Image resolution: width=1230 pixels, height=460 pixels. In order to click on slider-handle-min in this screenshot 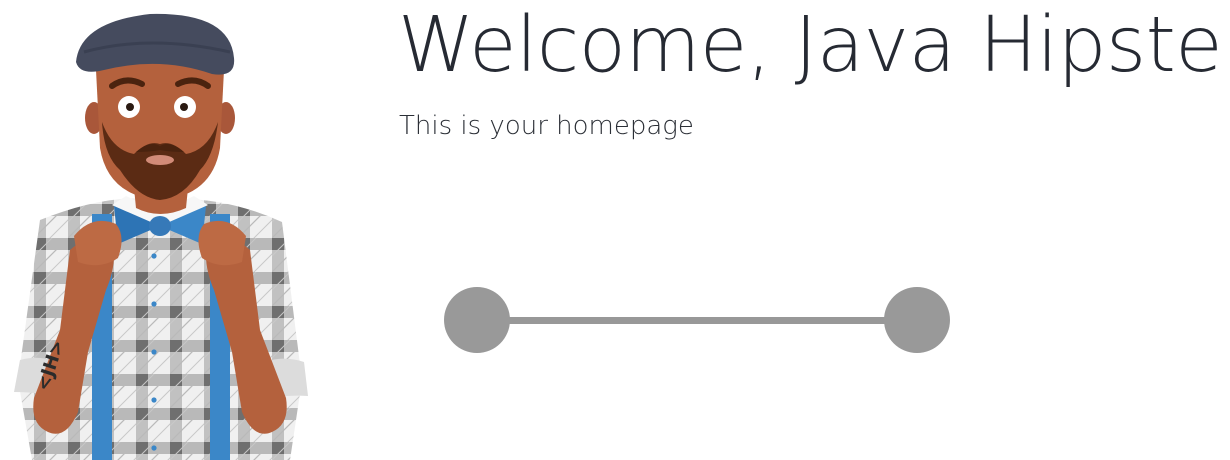, I will do `click(477, 320)`.